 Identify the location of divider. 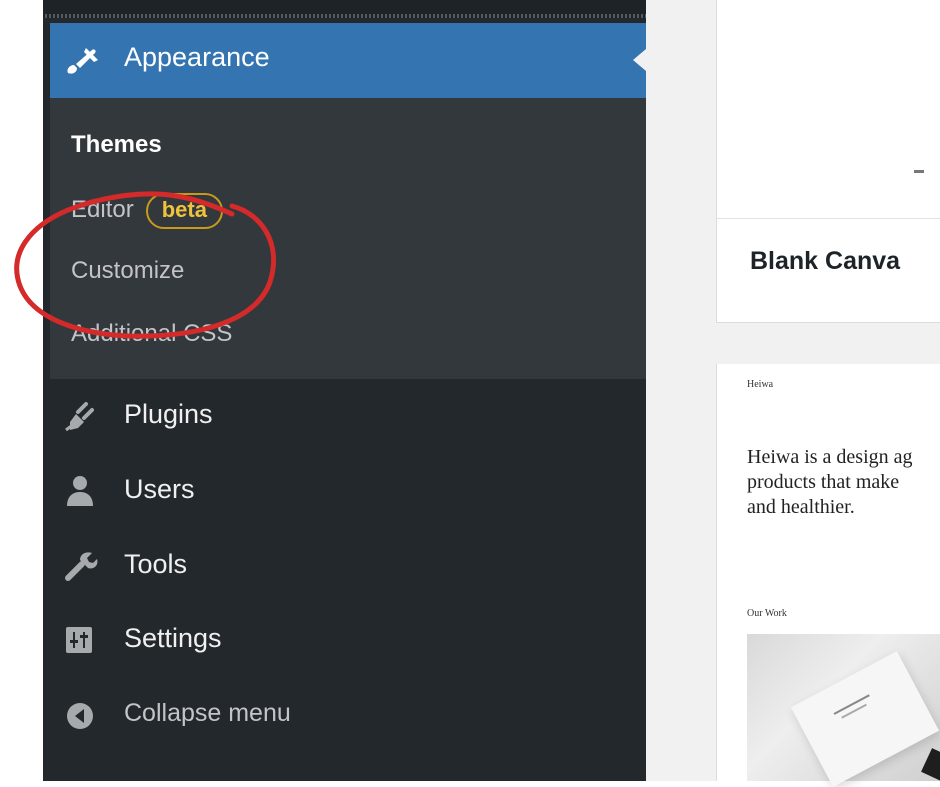
(344, 16).